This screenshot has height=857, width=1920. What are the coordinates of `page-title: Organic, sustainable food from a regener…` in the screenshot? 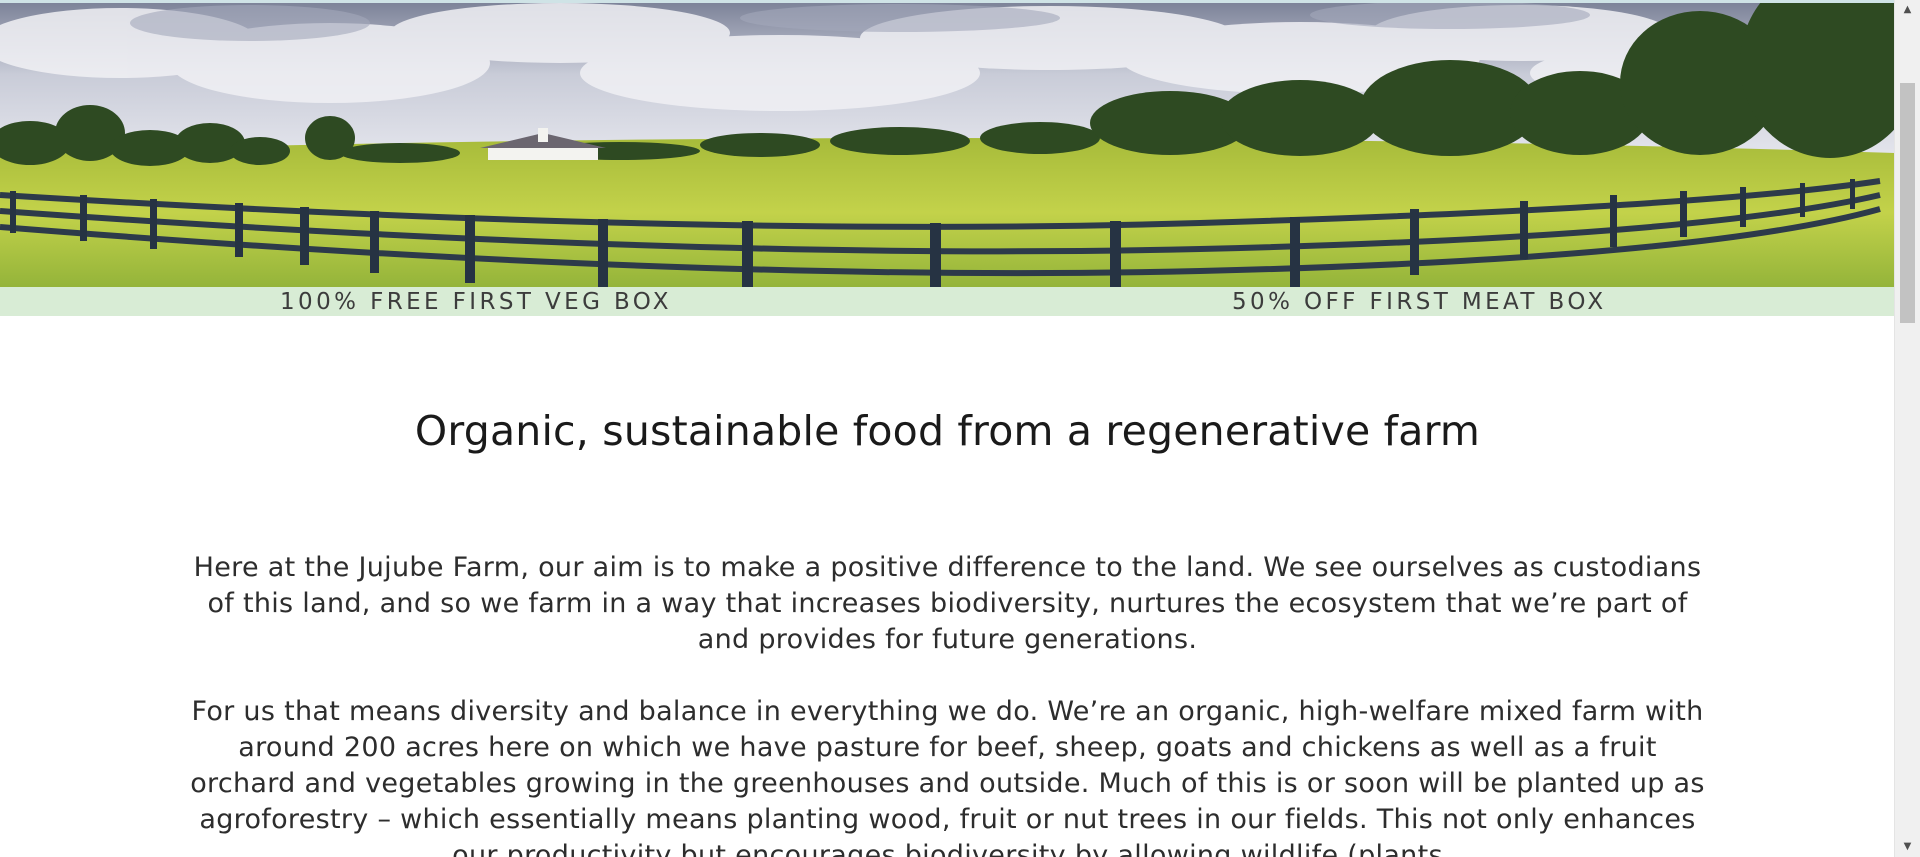 It's located at (947, 431).